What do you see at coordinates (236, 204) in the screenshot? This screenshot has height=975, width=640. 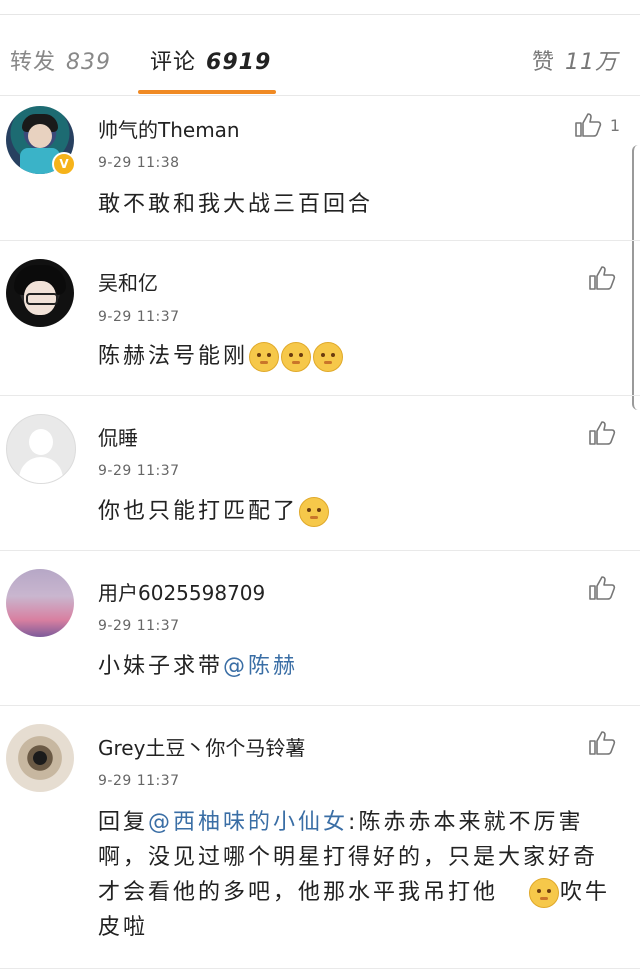 I see `comment-text: 敢不敢和我大战三百回合` at bounding box center [236, 204].